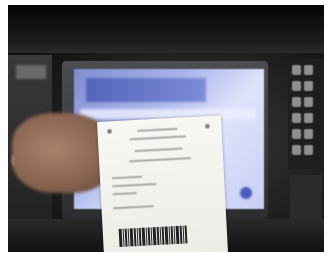 Image resolution: width=330 pixels, height=257 pixels. What do you see at coordinates (246, 193) in the screenshot?
I see `screen-button-dot` at bounding box center [246, 193].